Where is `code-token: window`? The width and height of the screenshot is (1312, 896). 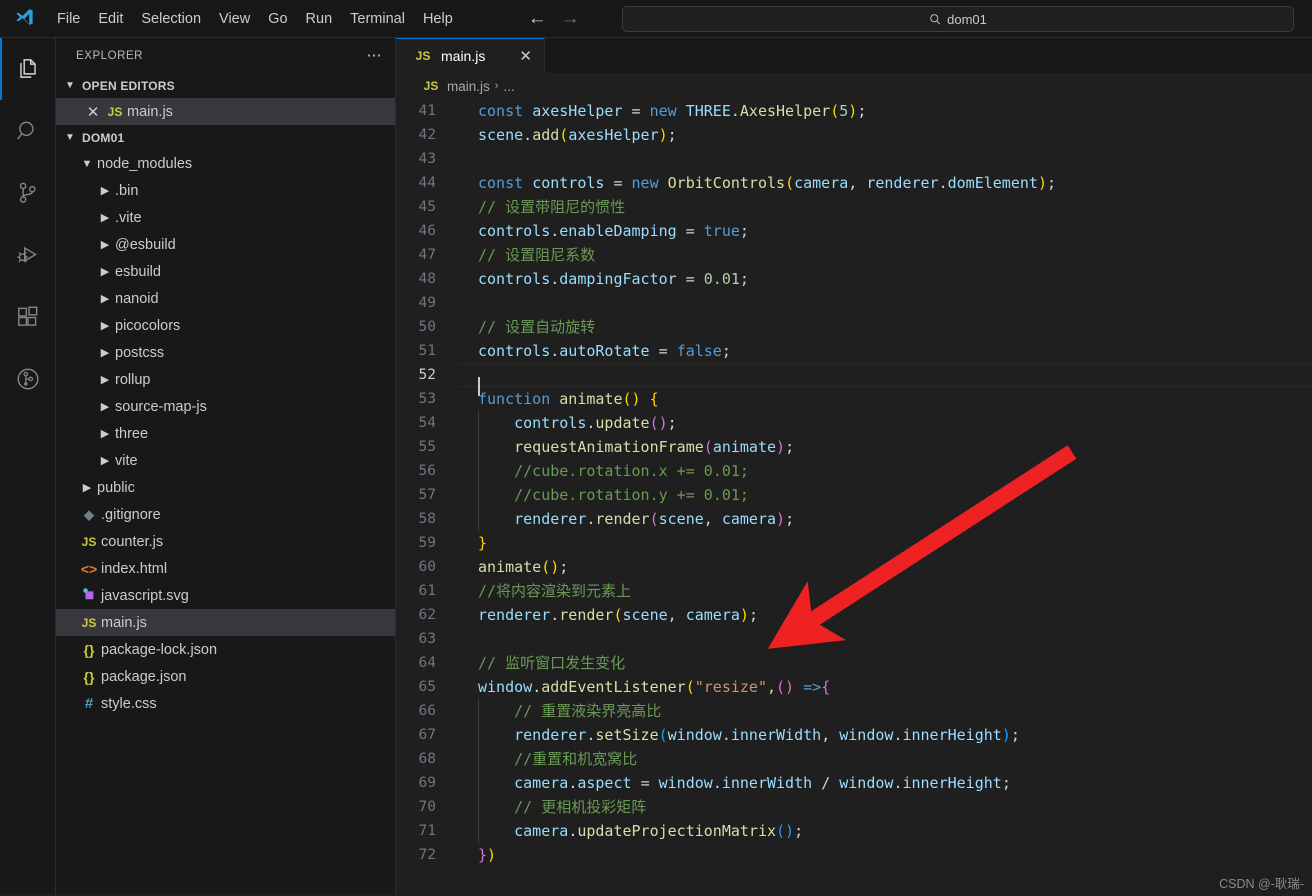
code-token: window is located at coordinates (685, 783).